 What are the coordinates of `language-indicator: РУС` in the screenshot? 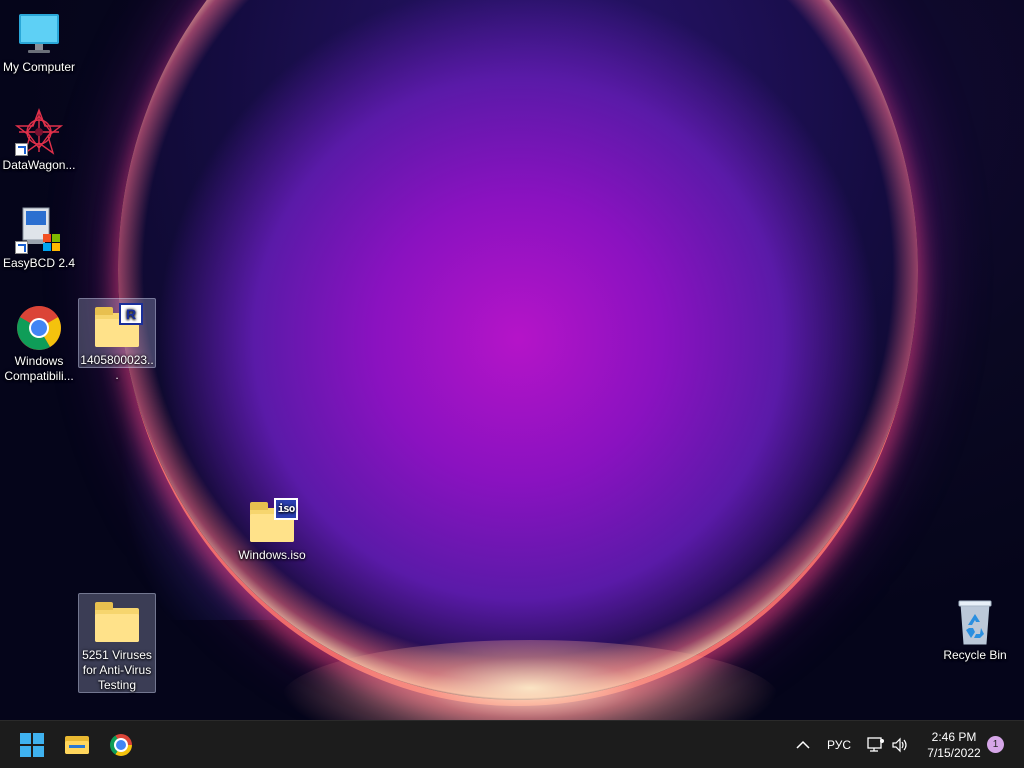 It's located at (839, 744).